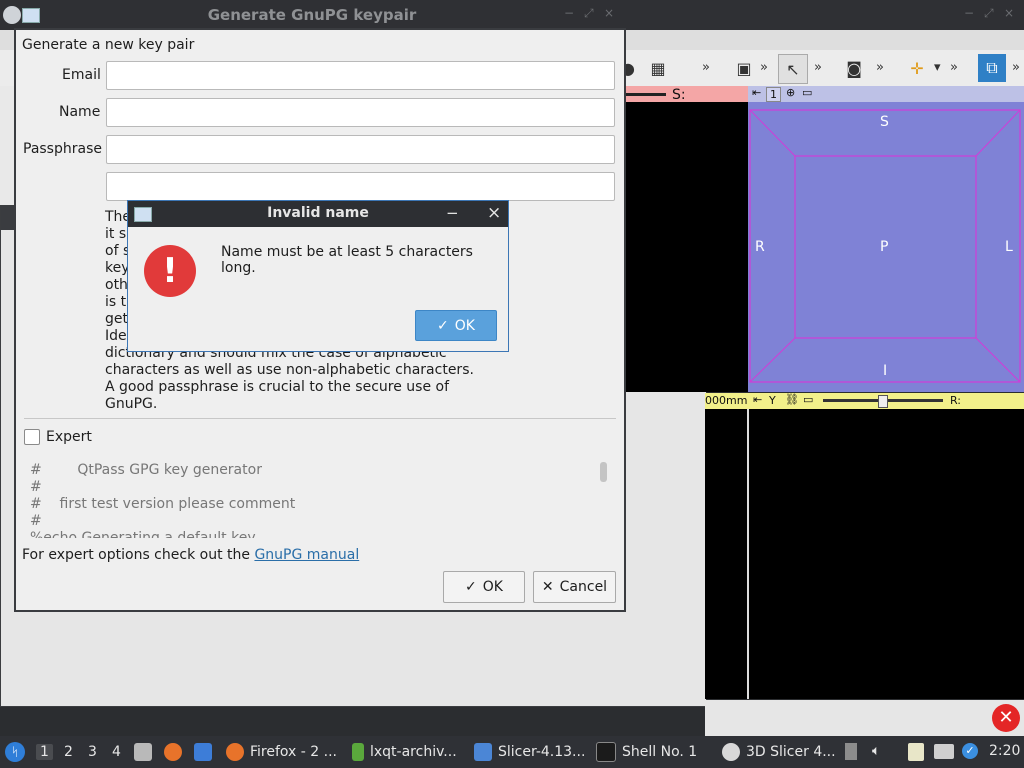 The width and height of the screenshot is (1024, 768). What do you see at coordinates (32, 437) in the screenshot?
I see `expert-checkbox` at bounding box center [32, 437].